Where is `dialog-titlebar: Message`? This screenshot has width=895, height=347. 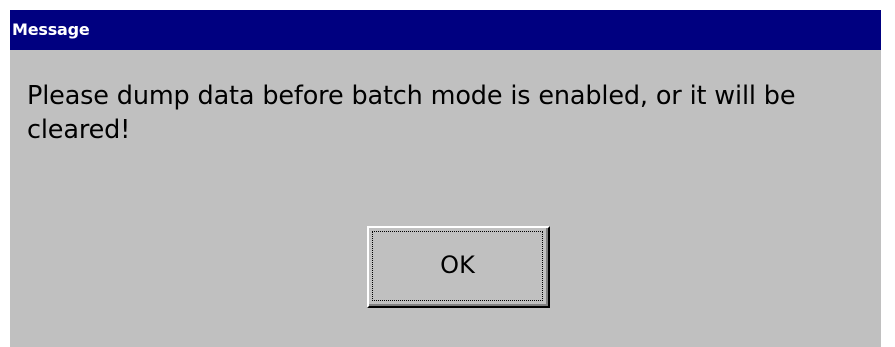
dialog-titlebar: Message is located at coordinates (445, 30).